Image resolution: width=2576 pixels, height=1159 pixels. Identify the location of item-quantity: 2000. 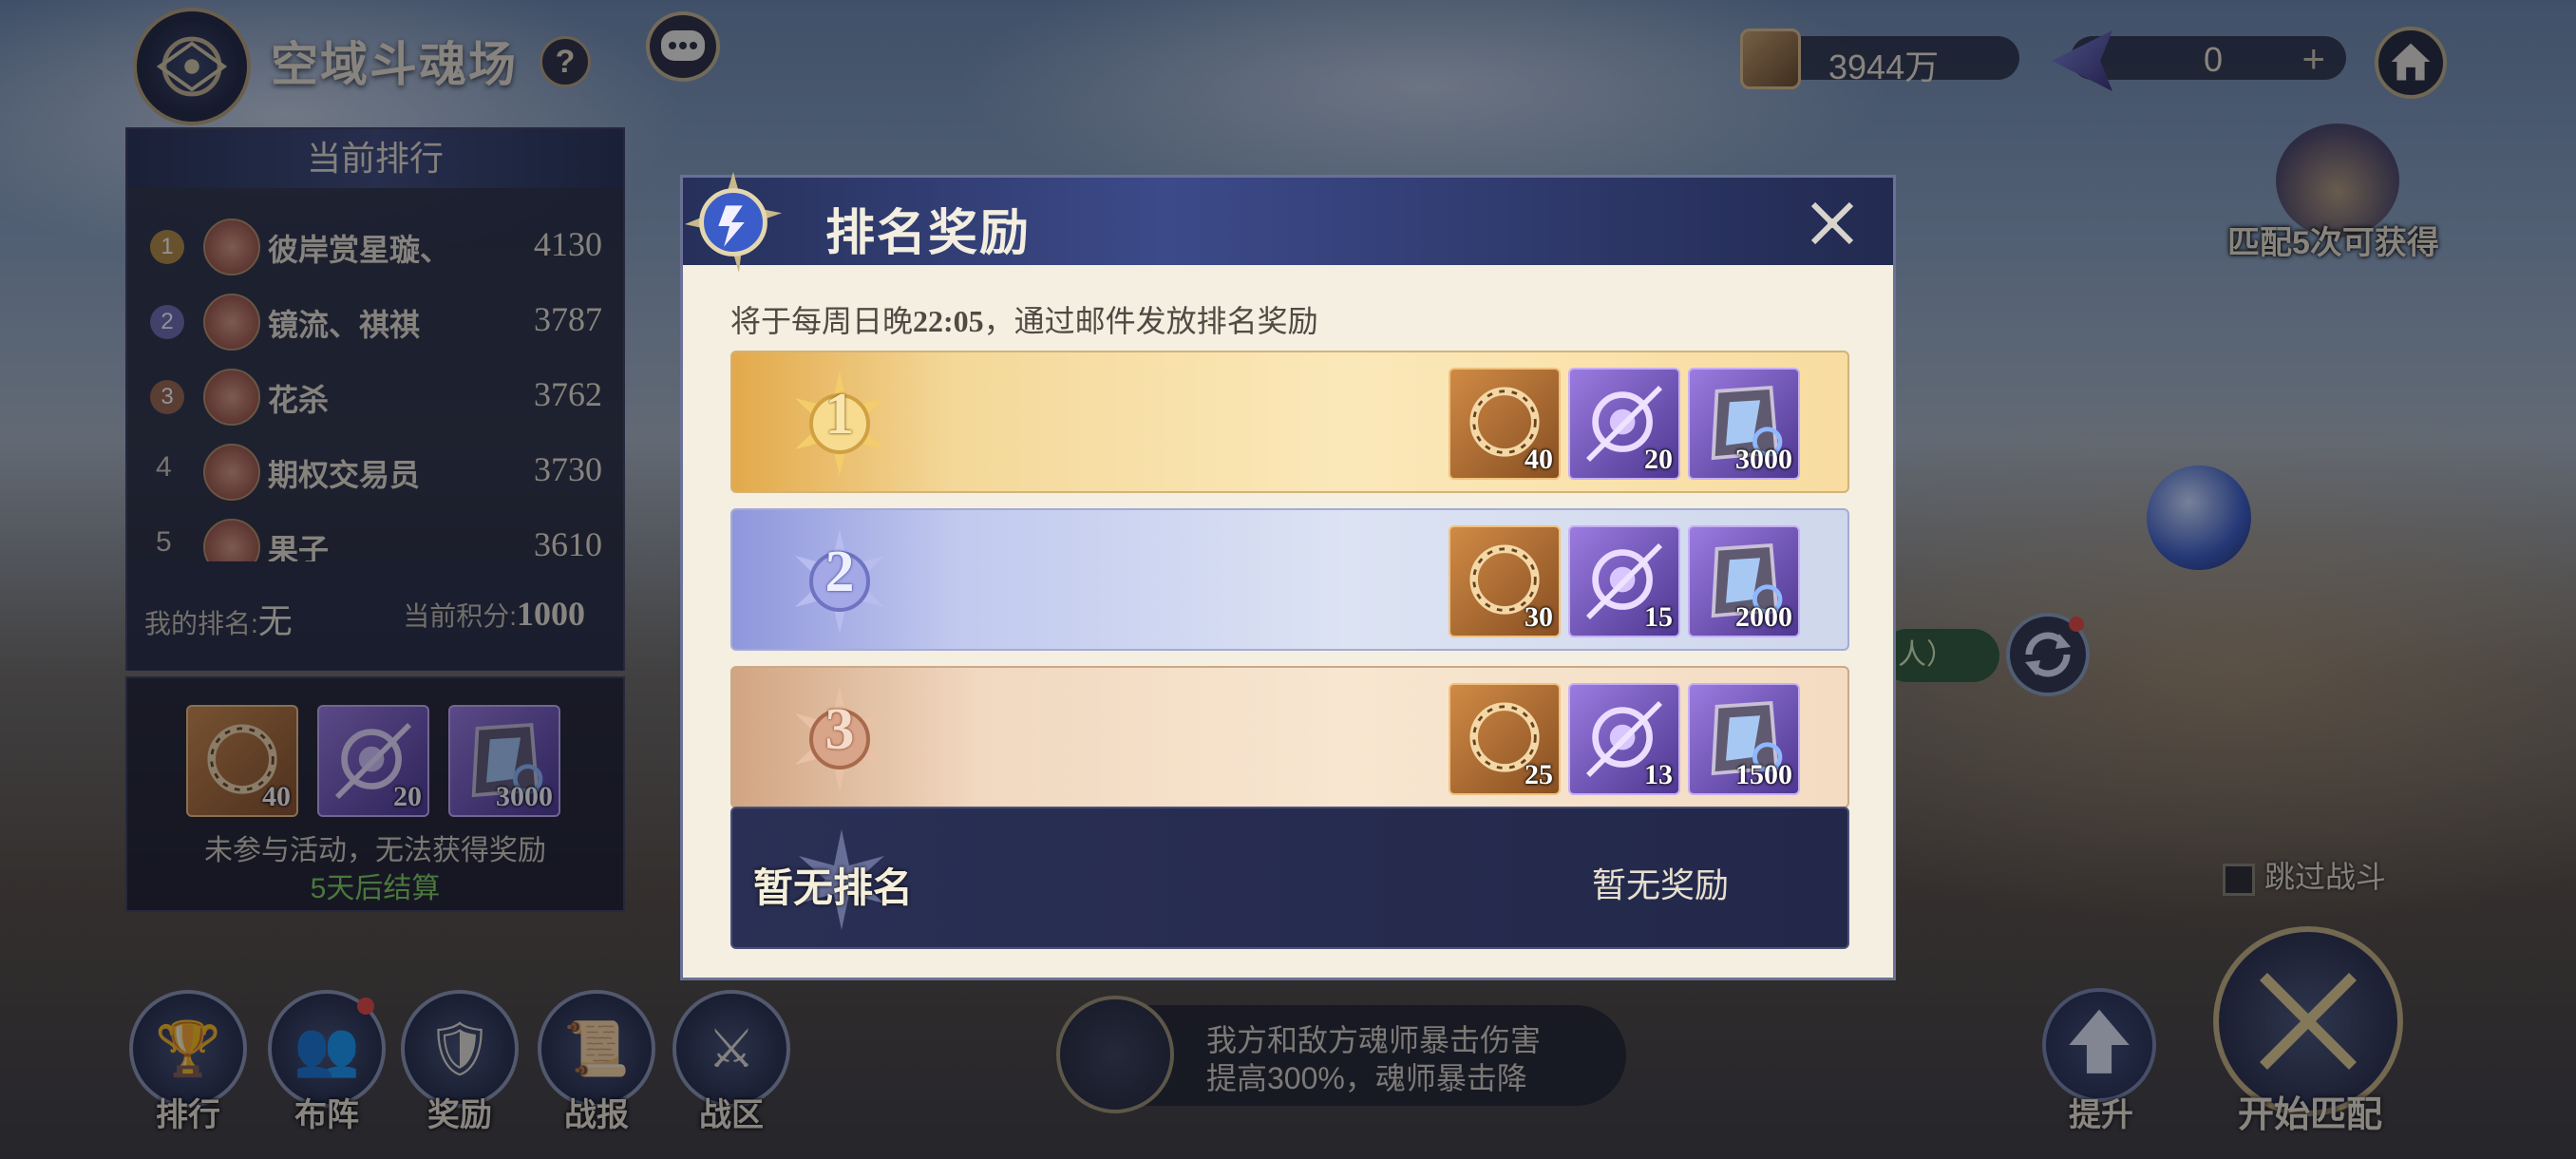
(1763, 617).